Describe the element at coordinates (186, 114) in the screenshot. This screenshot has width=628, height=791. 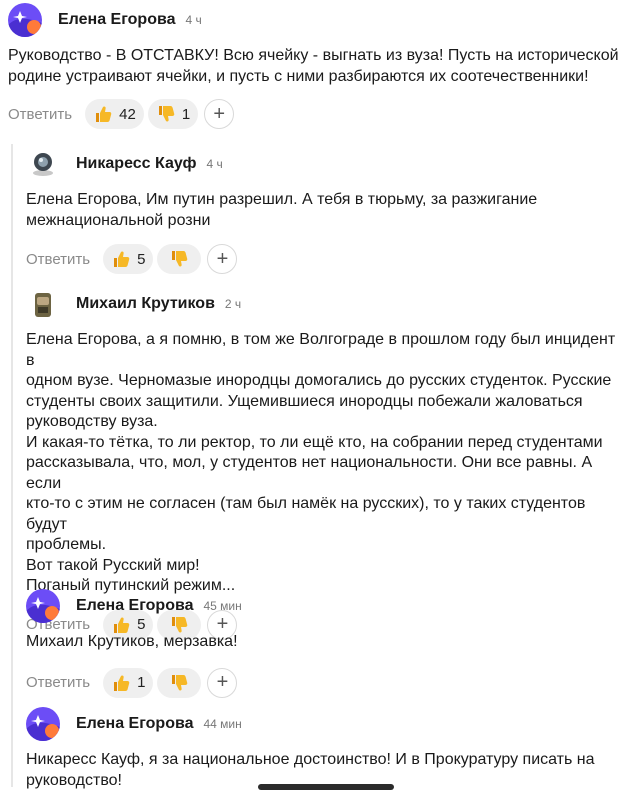
I see `dislike-count: 1` at that location.